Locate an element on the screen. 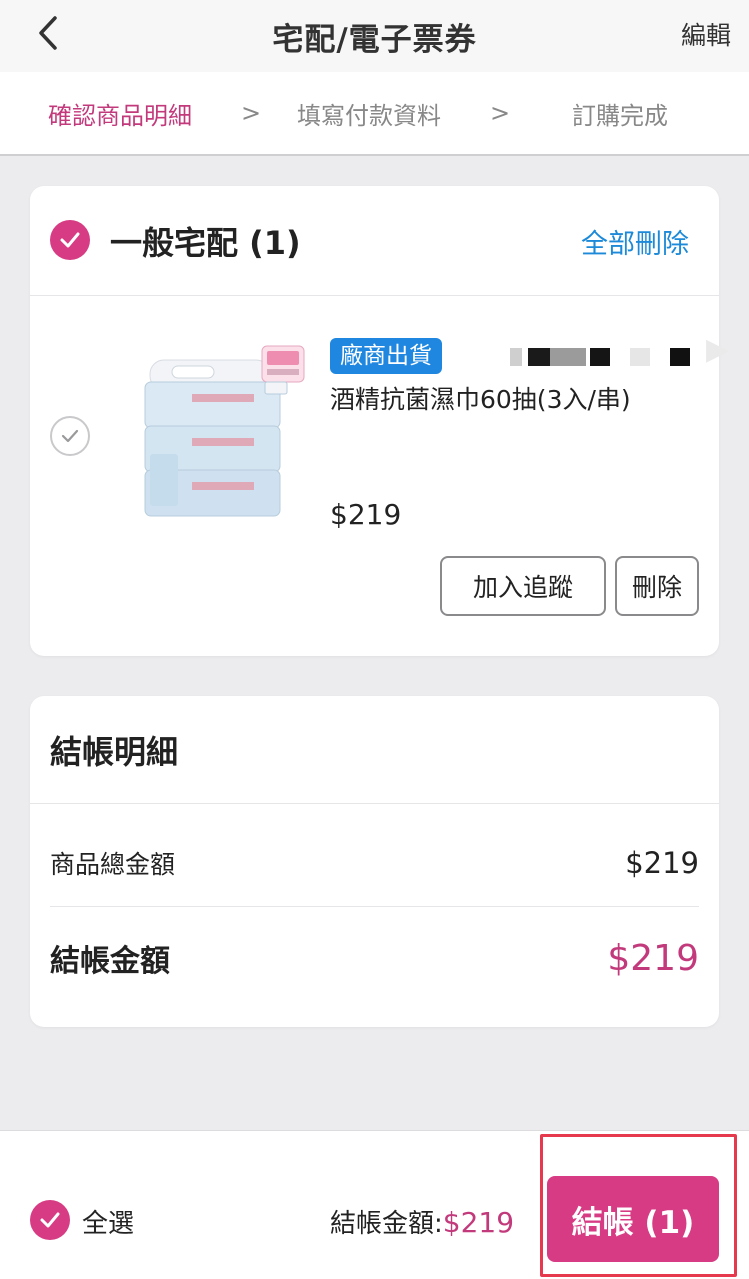 The height and width of the screenshot is (1279, 749). checkout-steps: 確認商品明細 > 填寫付款資料 > 訂購完成 is located at coordinates (374, 114).